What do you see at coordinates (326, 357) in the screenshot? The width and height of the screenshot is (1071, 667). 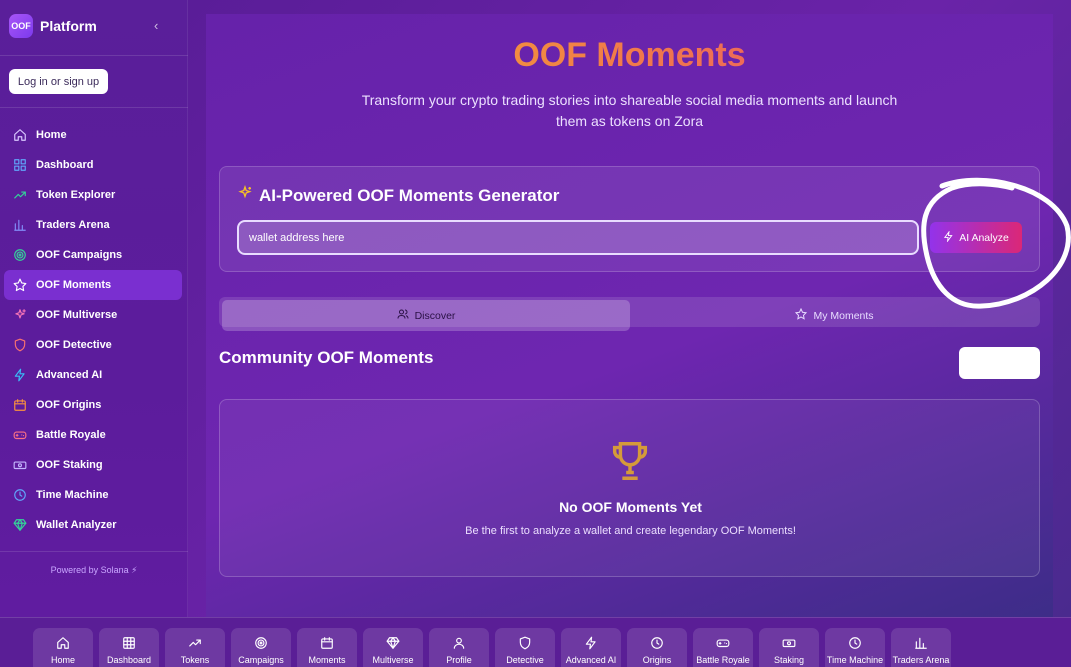 I see `community-section-title: Community OOF Moments` at bounding box center [326, 357].